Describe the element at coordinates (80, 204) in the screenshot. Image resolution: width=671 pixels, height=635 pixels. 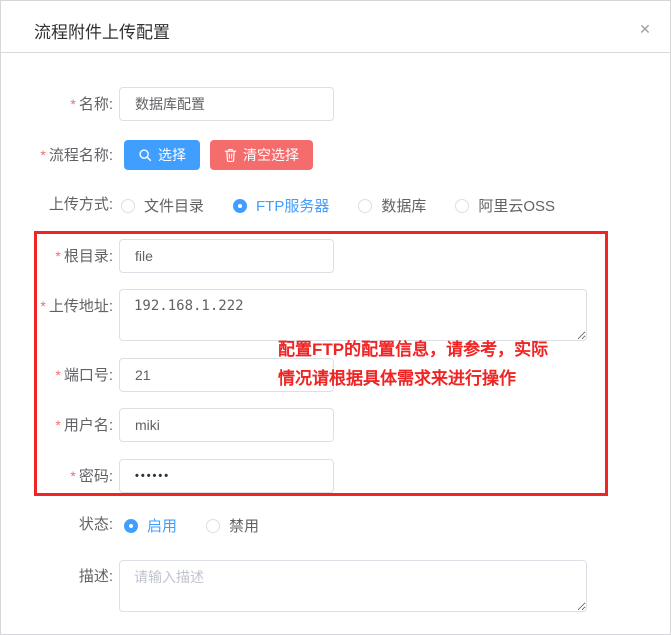
I see `upload-mode-label: 上传方式:` at that location.